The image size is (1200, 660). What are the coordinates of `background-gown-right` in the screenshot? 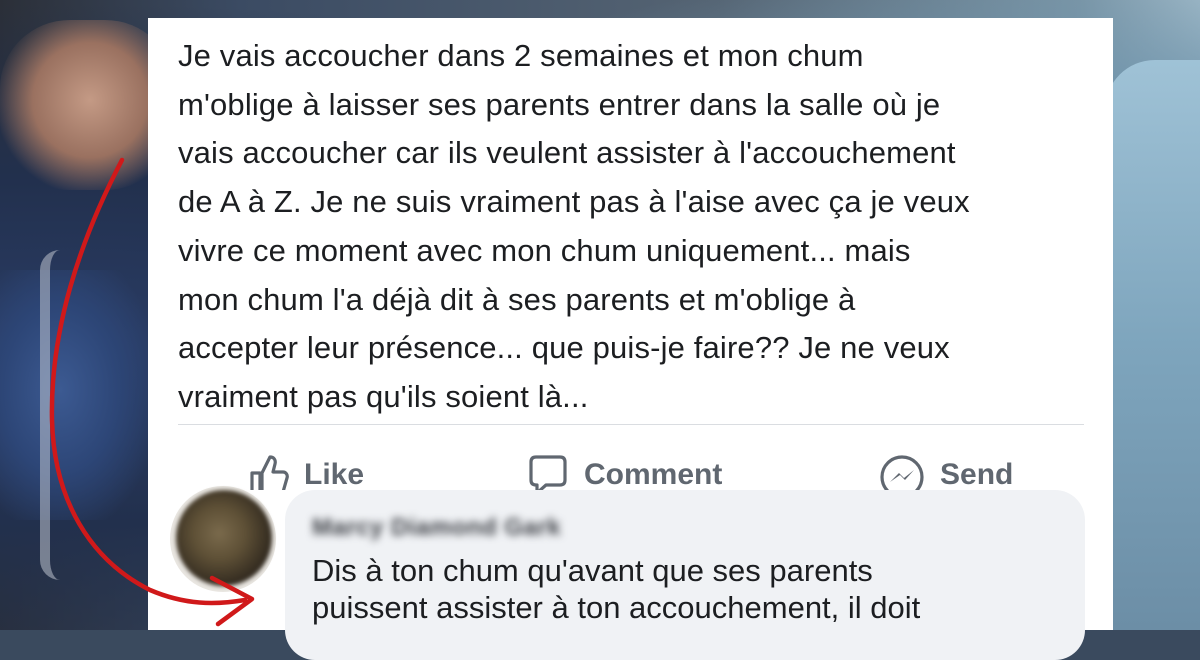 It's located at (1152, 345).